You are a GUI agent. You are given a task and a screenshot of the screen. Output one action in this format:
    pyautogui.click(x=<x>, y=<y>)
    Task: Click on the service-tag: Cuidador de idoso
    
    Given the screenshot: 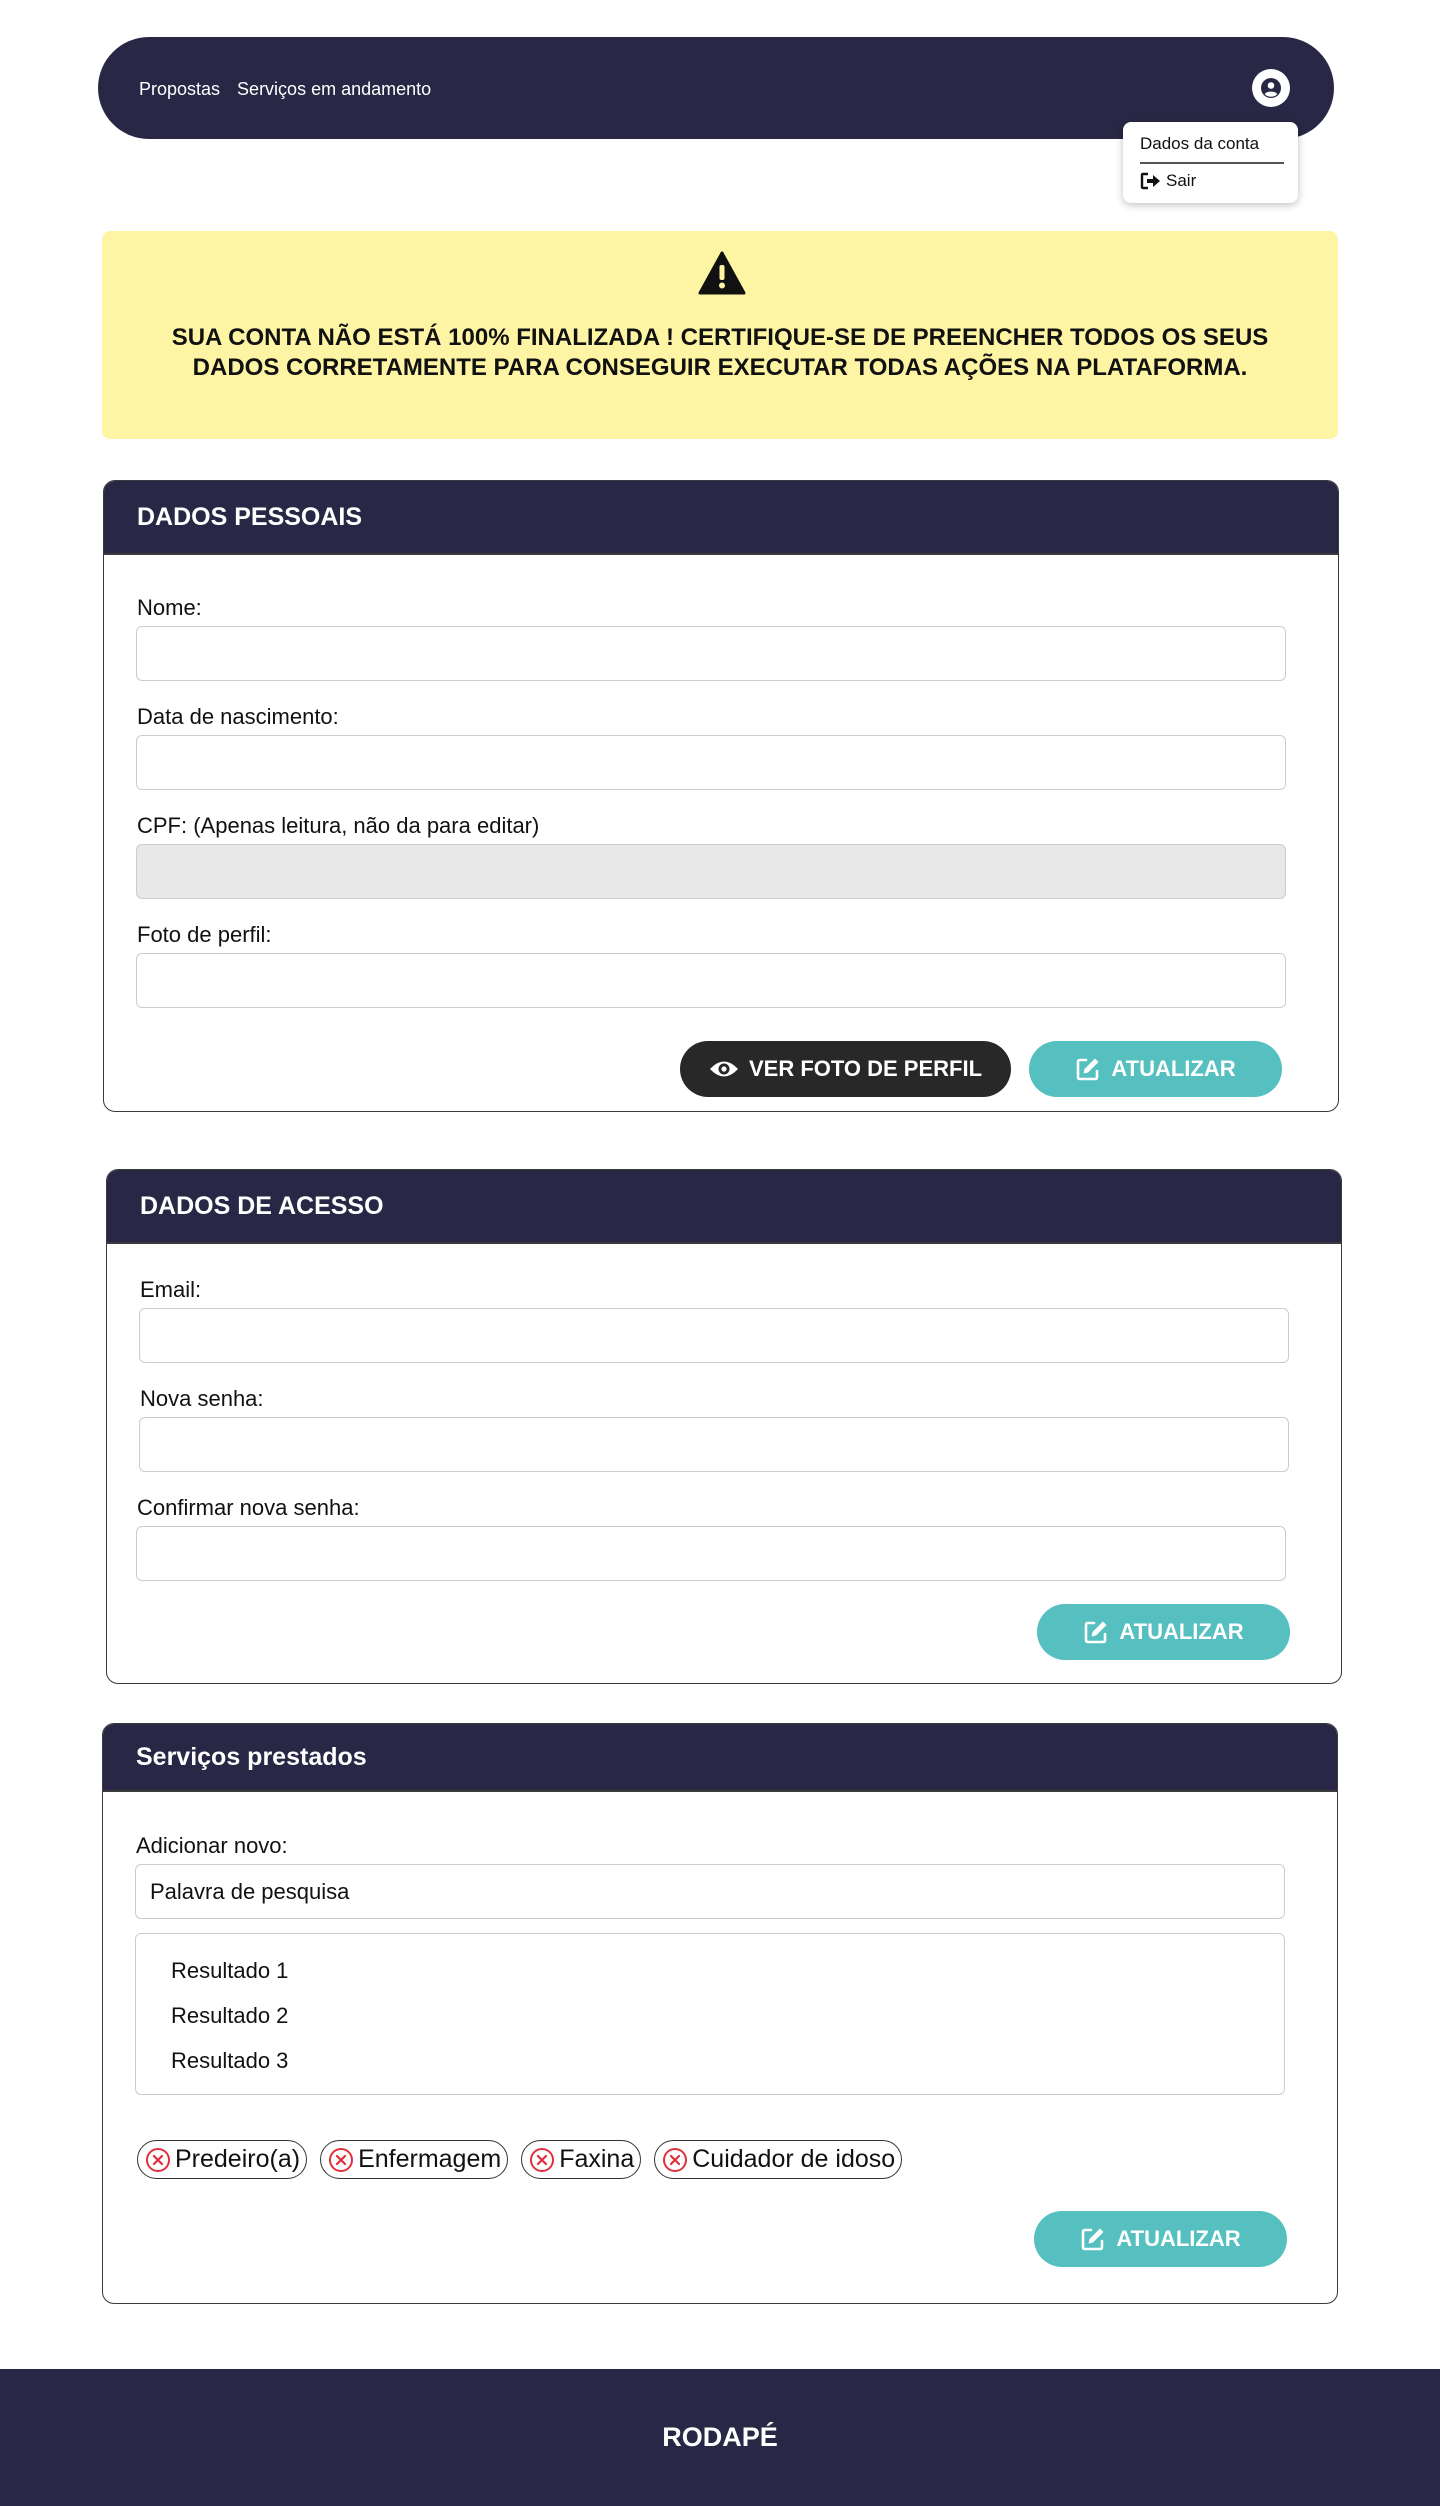 What is the action you would take?
    pyautogui.click(x=778, y=2159)
    